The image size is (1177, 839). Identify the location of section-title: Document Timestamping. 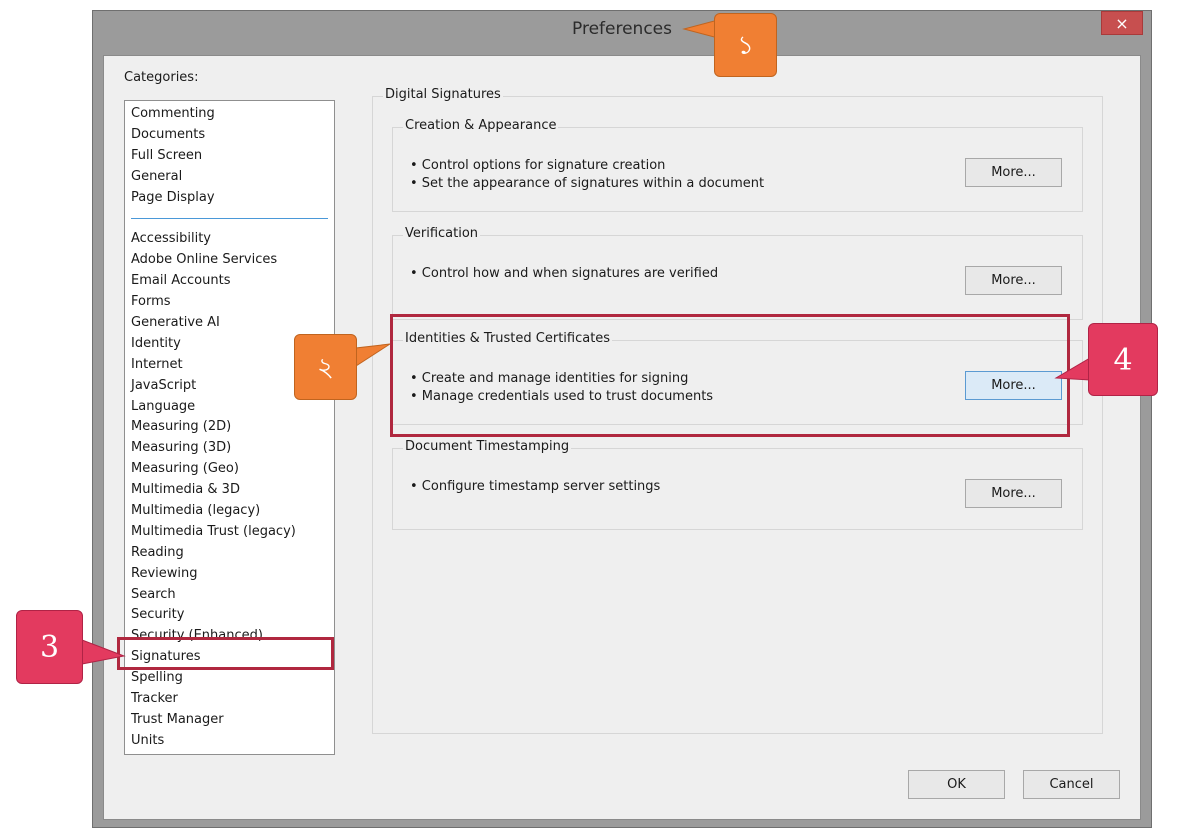
(487, 446).